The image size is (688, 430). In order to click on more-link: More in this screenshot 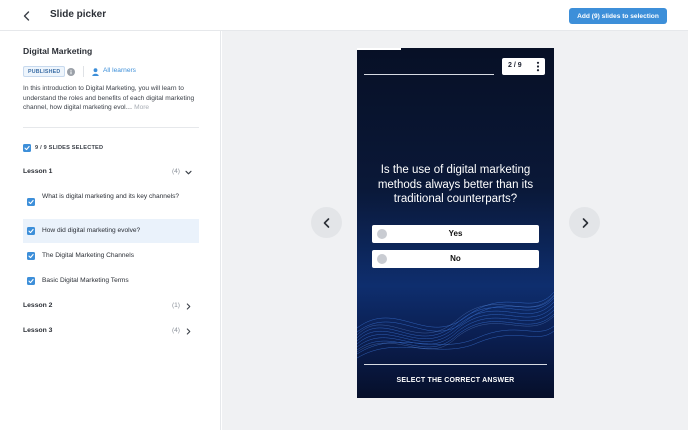, I will do `click(141, 107)`.